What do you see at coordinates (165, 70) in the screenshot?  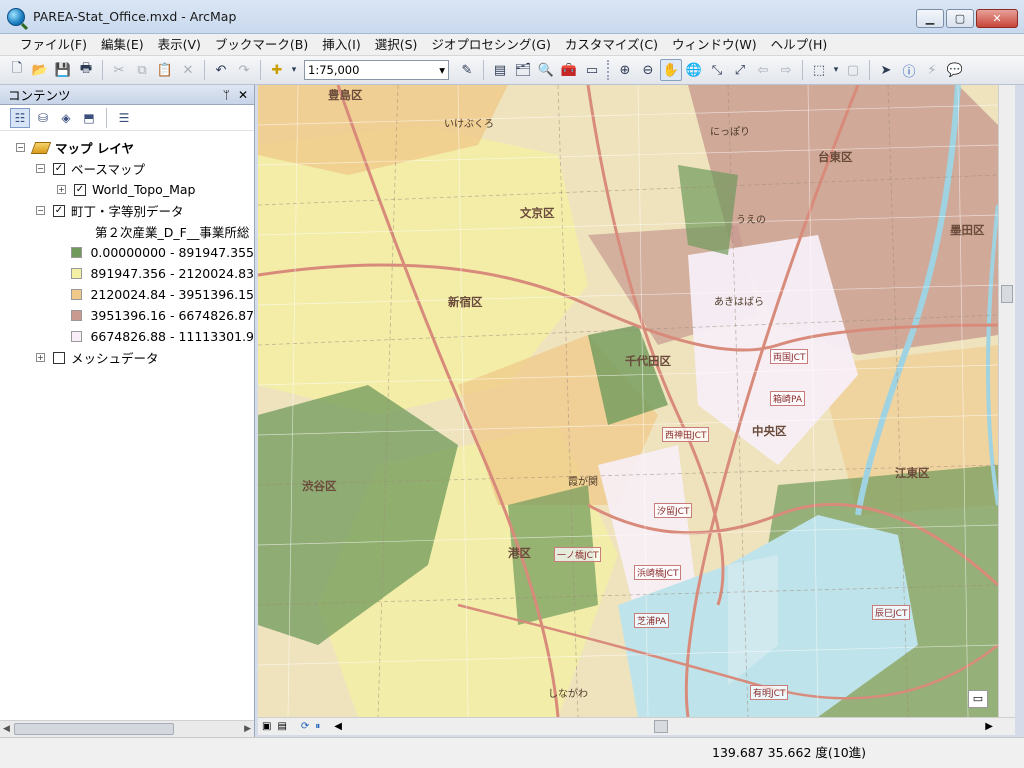 I see `paste-icon: 📋` at bounding box center [165, 70].